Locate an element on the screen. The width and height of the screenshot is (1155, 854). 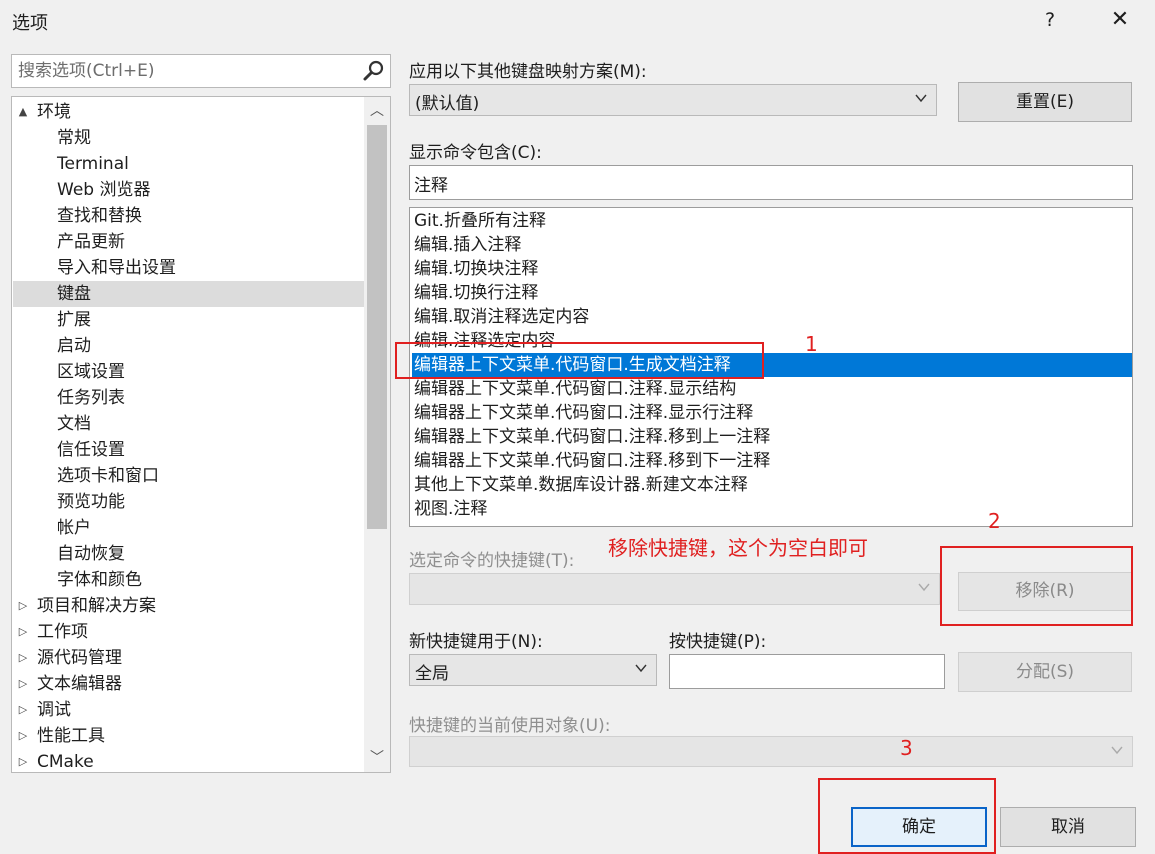
command-item: 编辑.取消注释选定内容 is located at coordinates (772, 317).